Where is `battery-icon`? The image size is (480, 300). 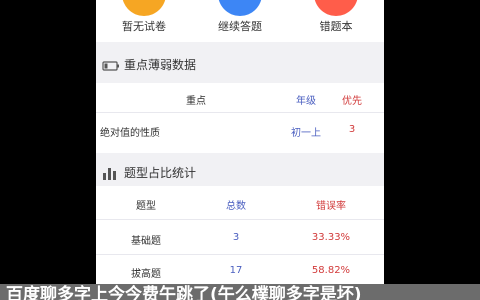 battery-icon is located at coordinates (111, 66).